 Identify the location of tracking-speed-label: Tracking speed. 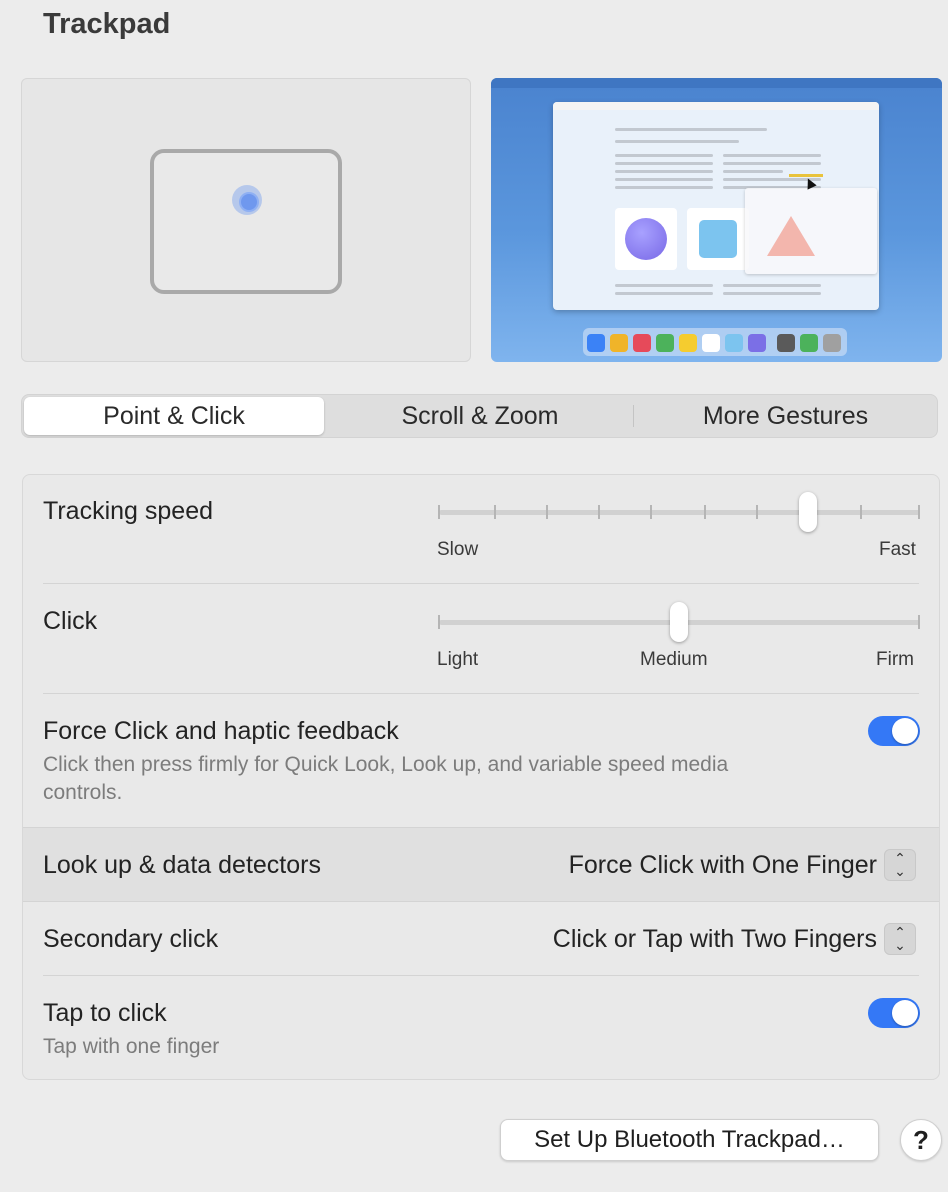
(128, 511).